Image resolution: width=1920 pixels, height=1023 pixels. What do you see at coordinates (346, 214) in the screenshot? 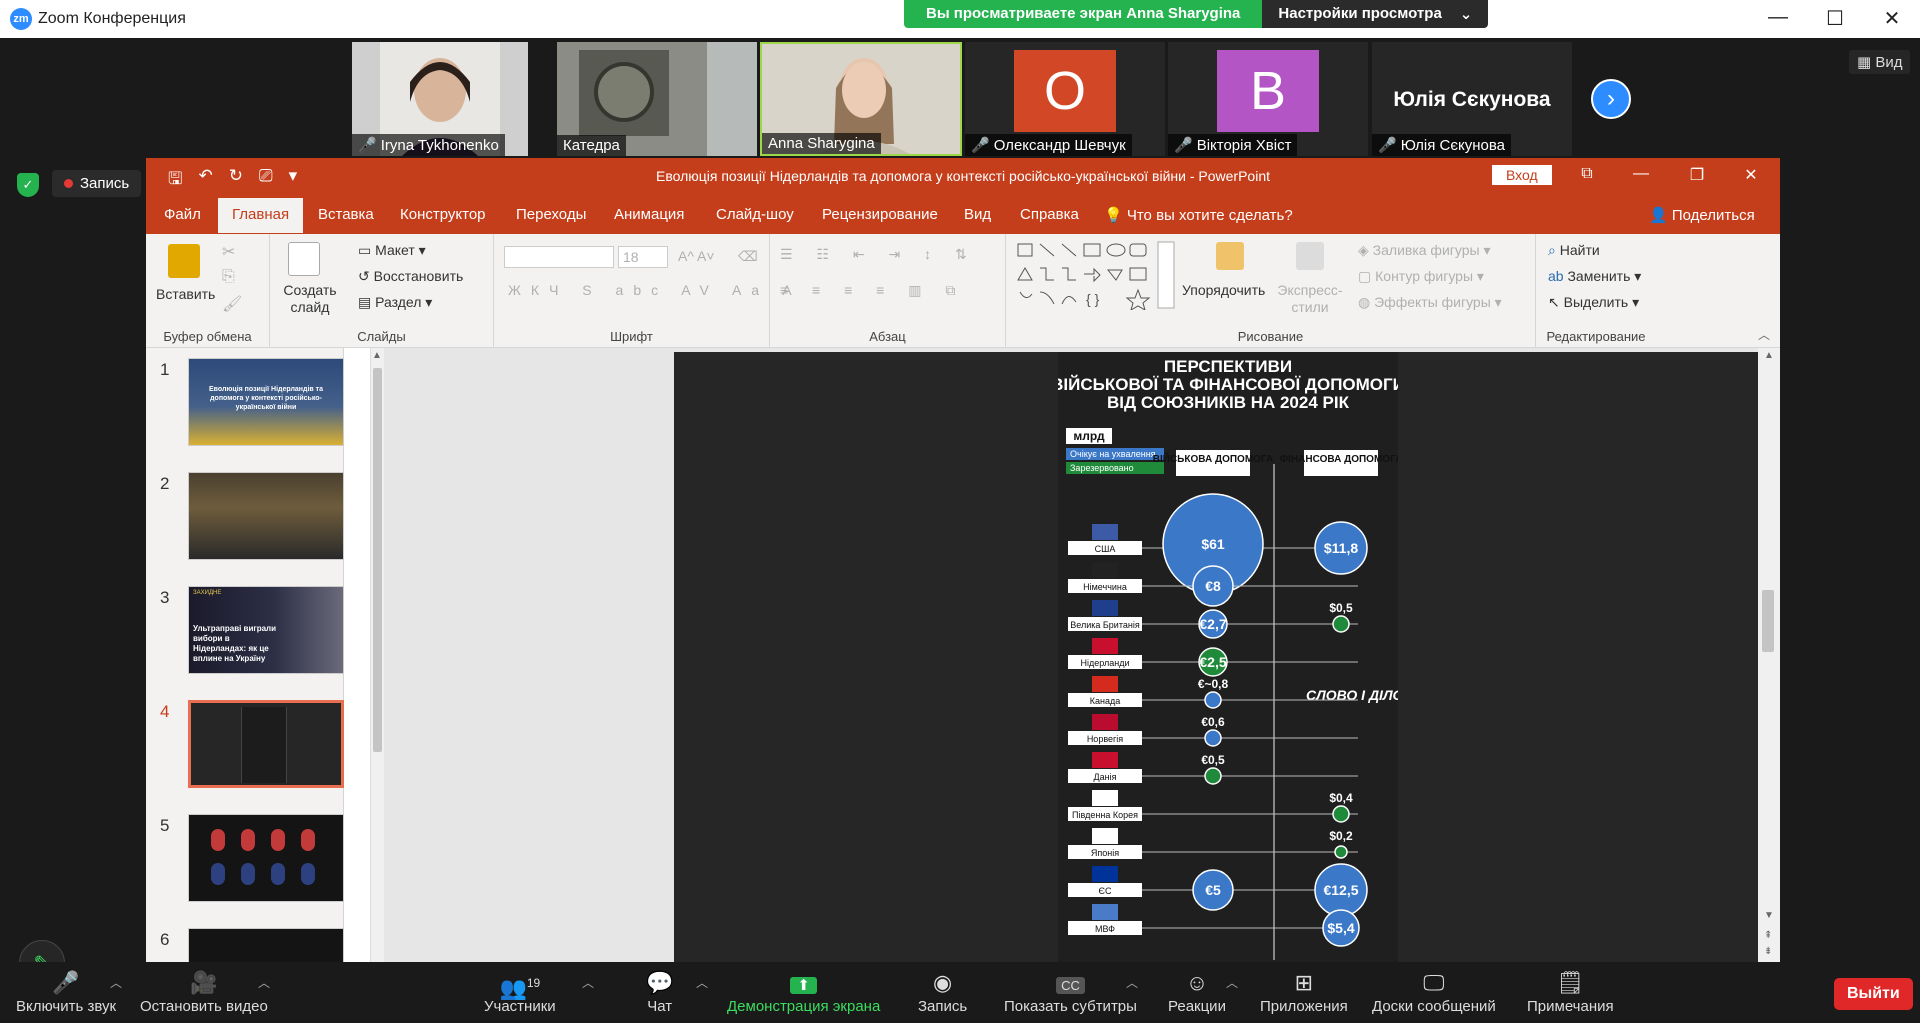
I see `tab-insert: Вставка` at bounding box center [346, 214].